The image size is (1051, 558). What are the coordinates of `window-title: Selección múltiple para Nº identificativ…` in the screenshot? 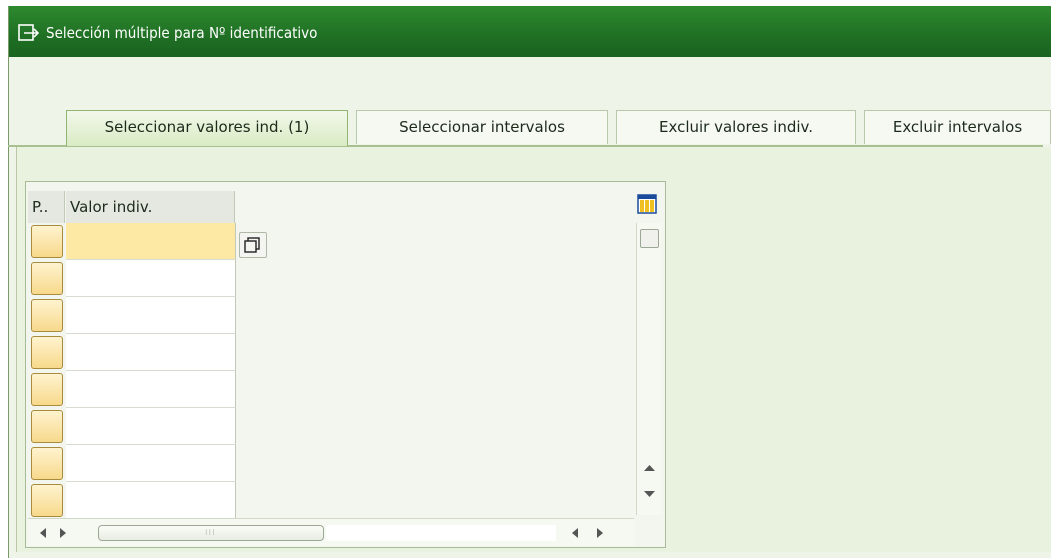 It's located at (182, 33).